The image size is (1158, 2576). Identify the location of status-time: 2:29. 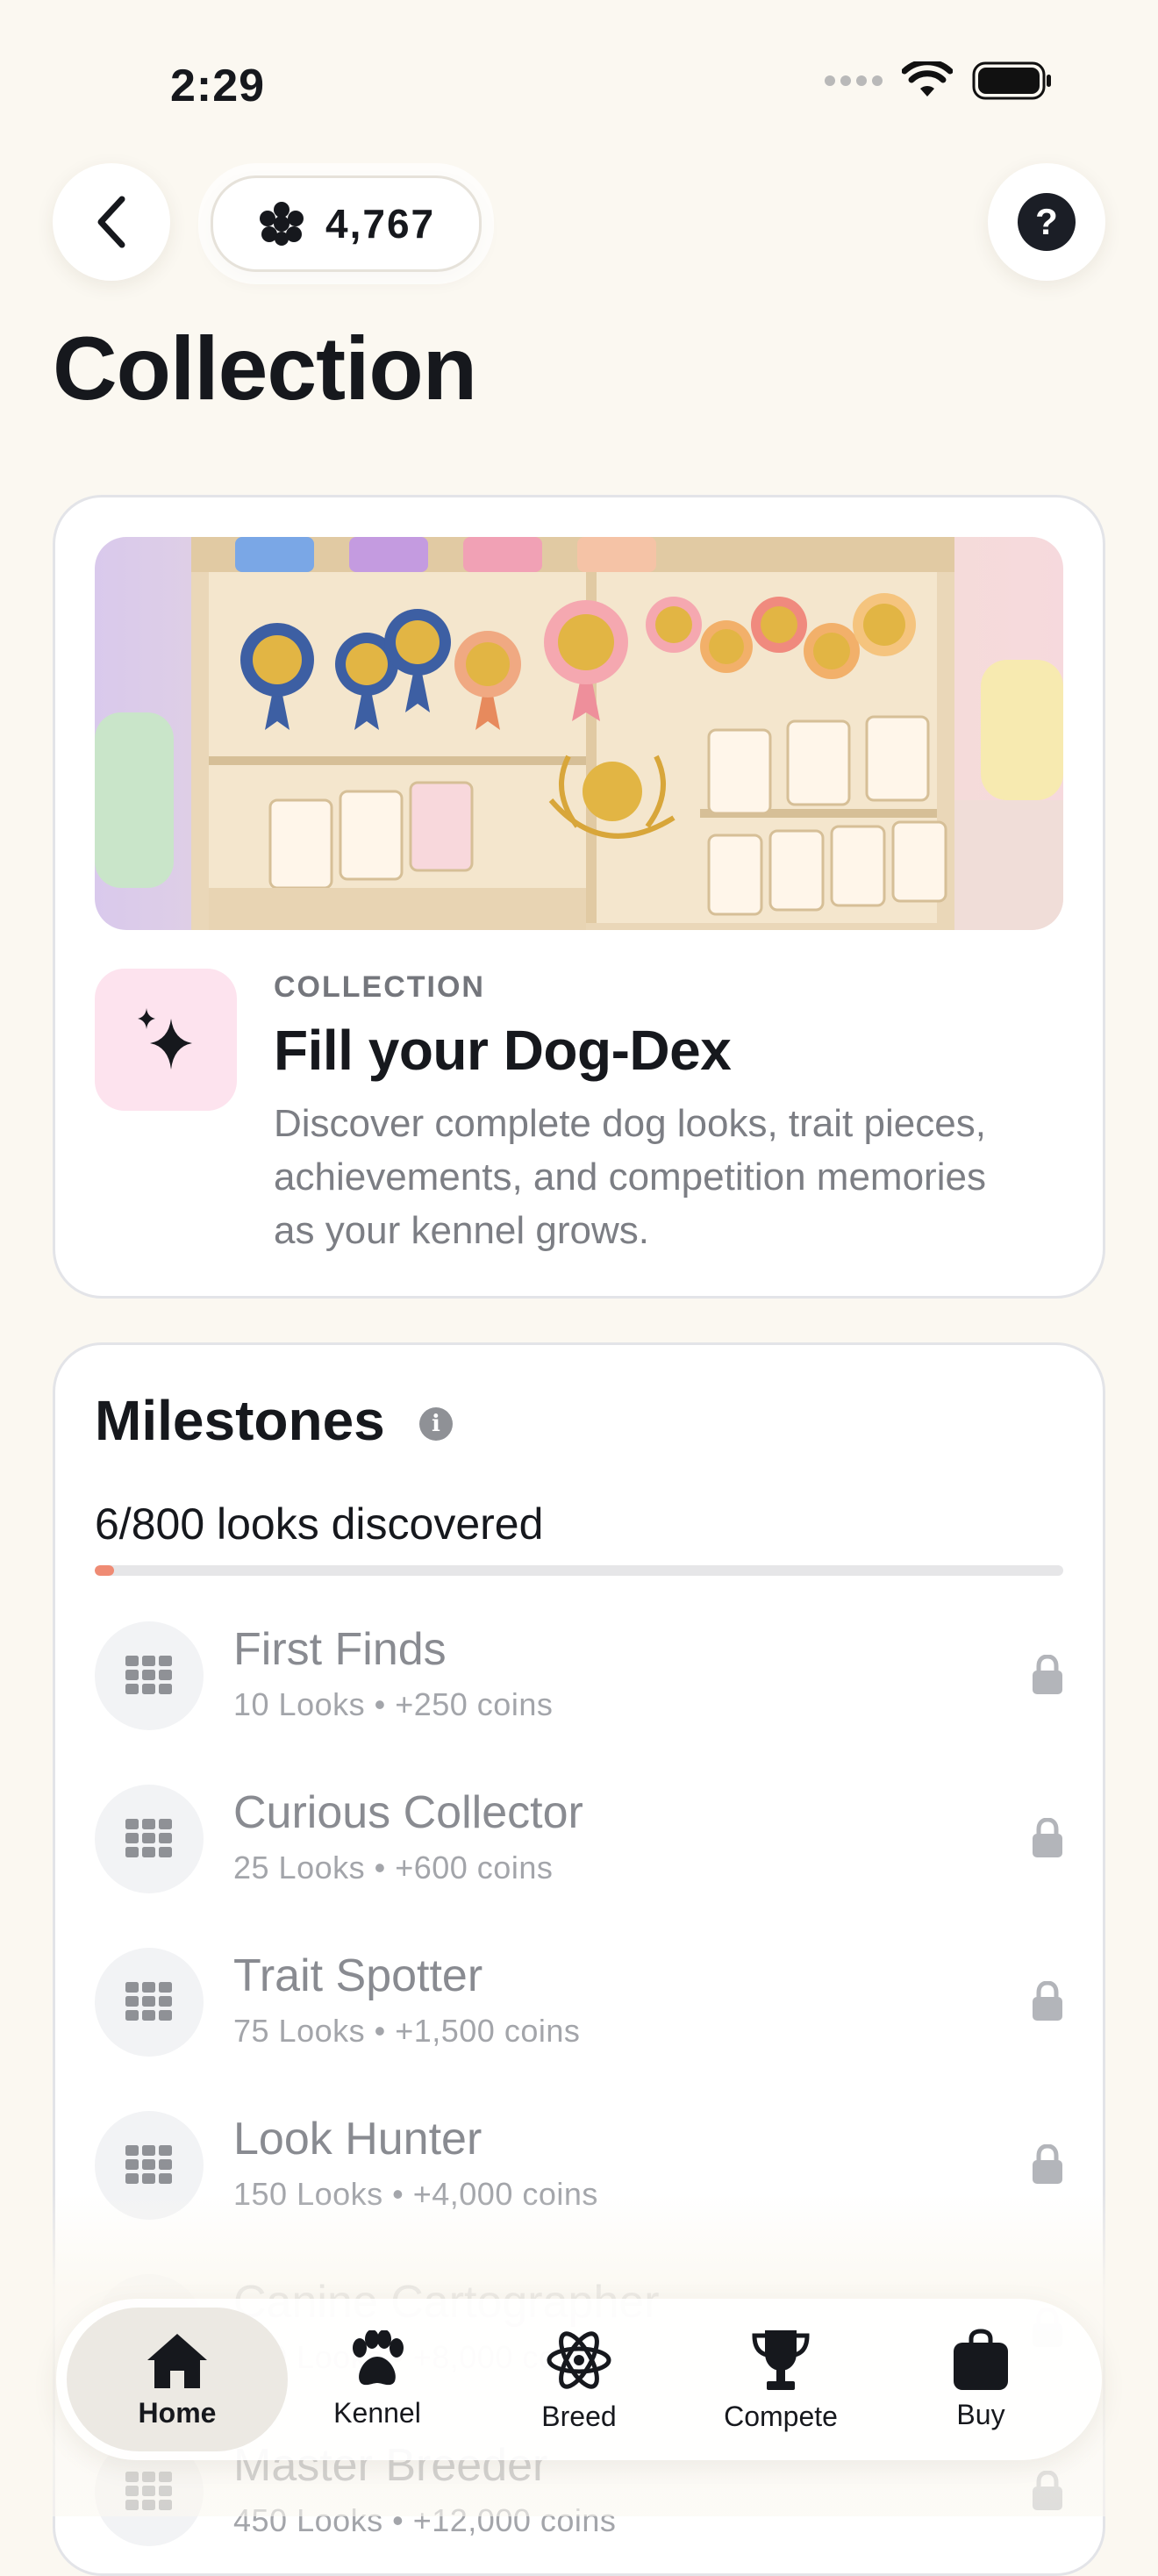
(218, 86).